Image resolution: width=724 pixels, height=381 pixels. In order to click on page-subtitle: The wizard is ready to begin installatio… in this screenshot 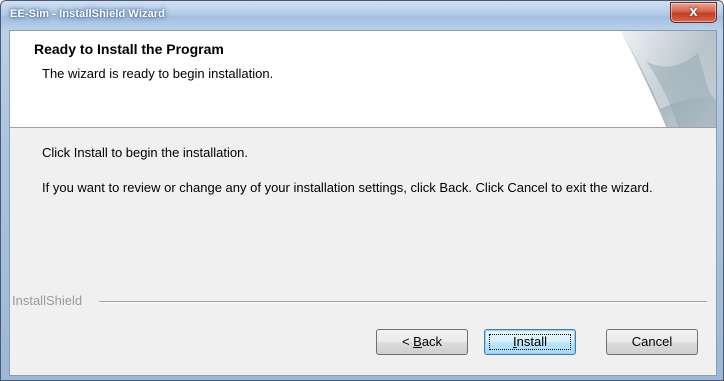, I will do `click(158, 73)`.